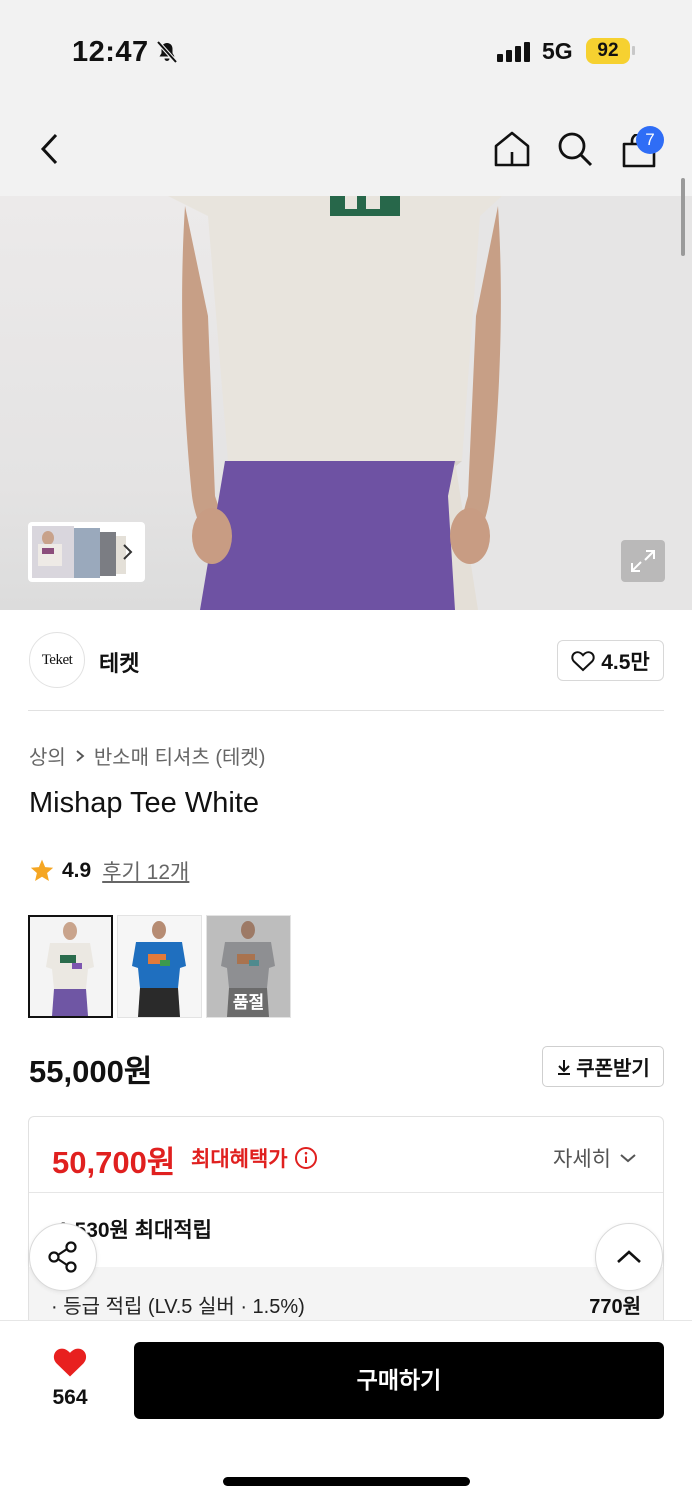 The height and width of the screenshot is (1500, 692). Describe the element at coordinates (608, 51) in the screenshot. I see `battery-level: 92` at that location.